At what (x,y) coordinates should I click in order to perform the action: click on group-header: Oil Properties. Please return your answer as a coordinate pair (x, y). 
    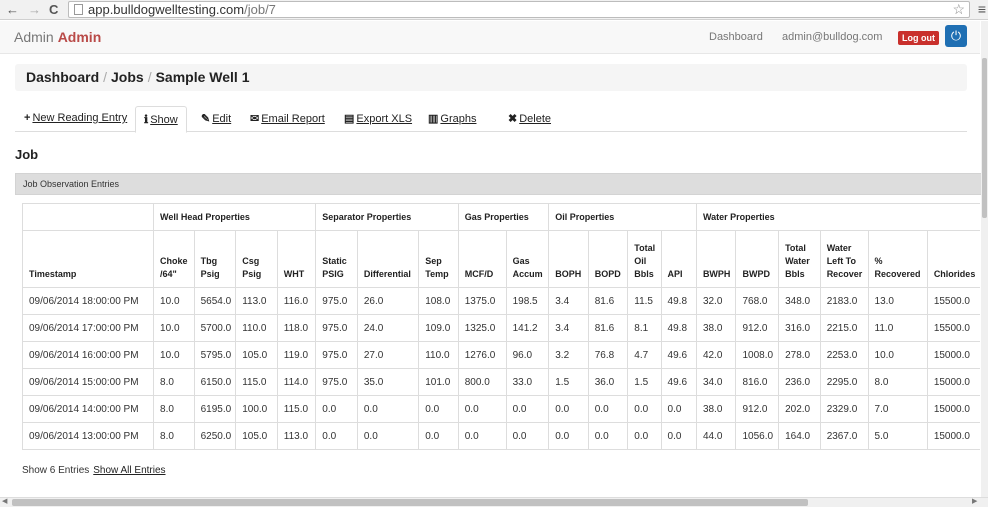
    Looking at the image, I should click on (622, 217).